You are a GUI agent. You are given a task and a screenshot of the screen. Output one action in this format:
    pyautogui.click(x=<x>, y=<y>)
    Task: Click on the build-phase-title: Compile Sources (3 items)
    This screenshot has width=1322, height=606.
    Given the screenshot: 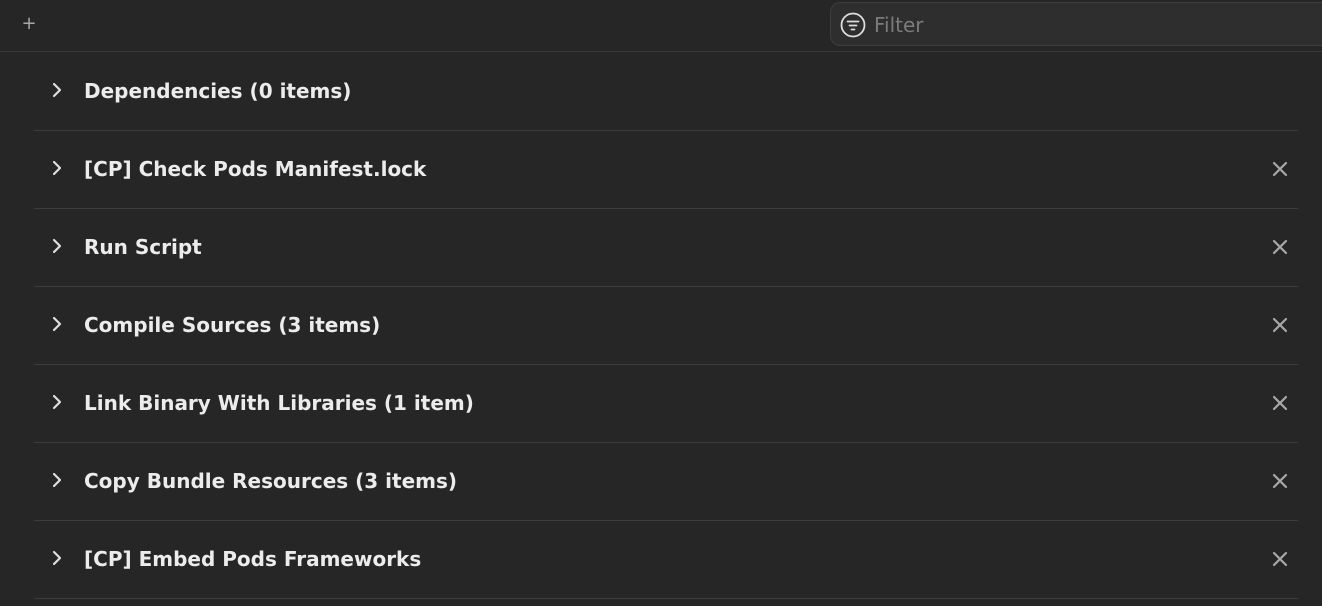 What is the action you would take?
    pyautogui.click(x=232, y=325)
    